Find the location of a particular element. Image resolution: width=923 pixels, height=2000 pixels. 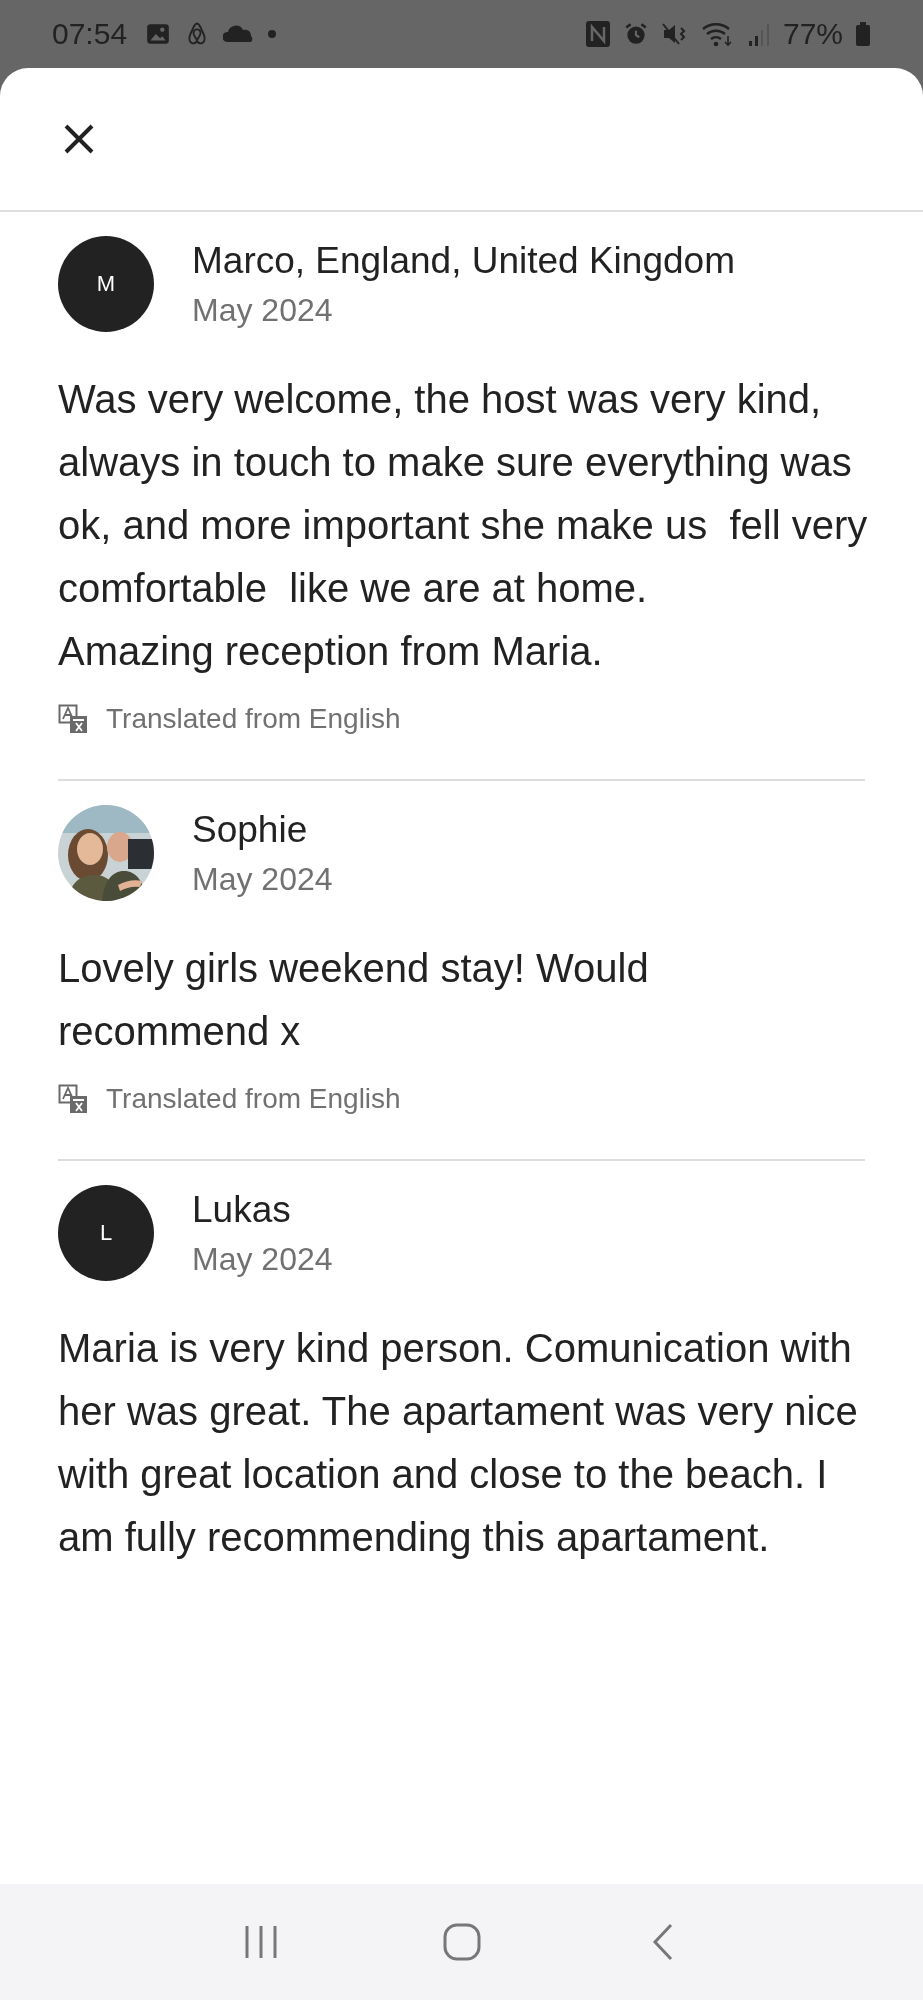

reviewer-name: Marco, England, United Kingdom is located at coordinates (463, 260).